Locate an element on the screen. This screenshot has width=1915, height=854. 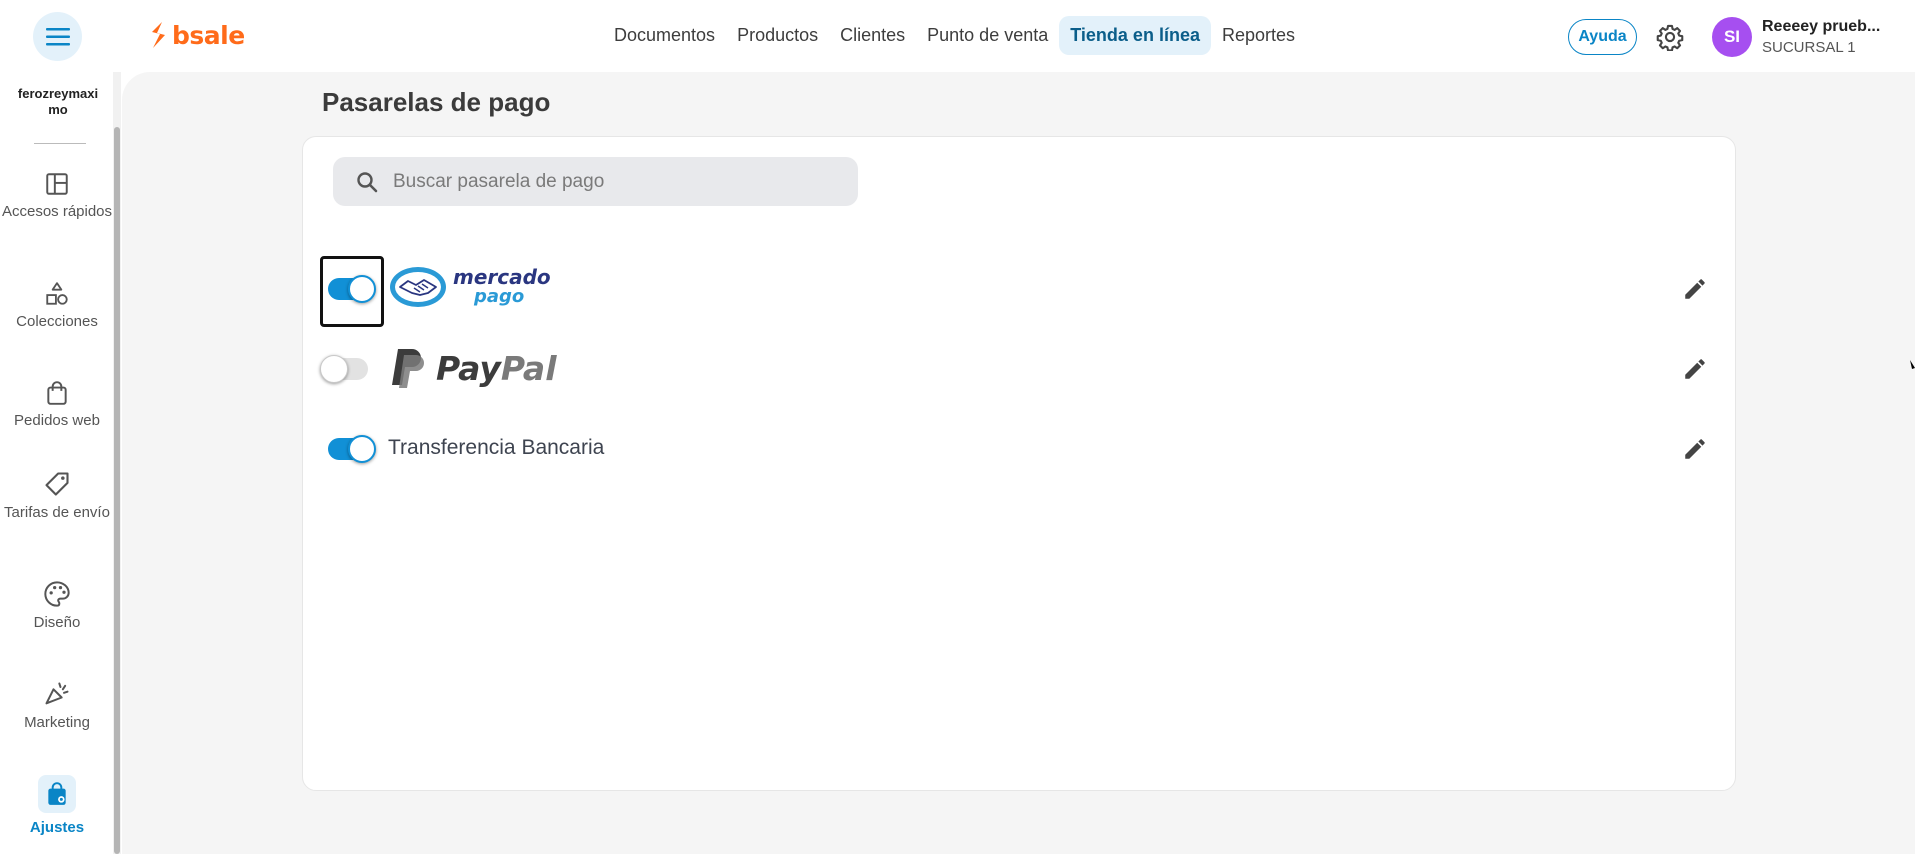
store-name: ferozreymaxi mo is located at coordinates (58, 101).